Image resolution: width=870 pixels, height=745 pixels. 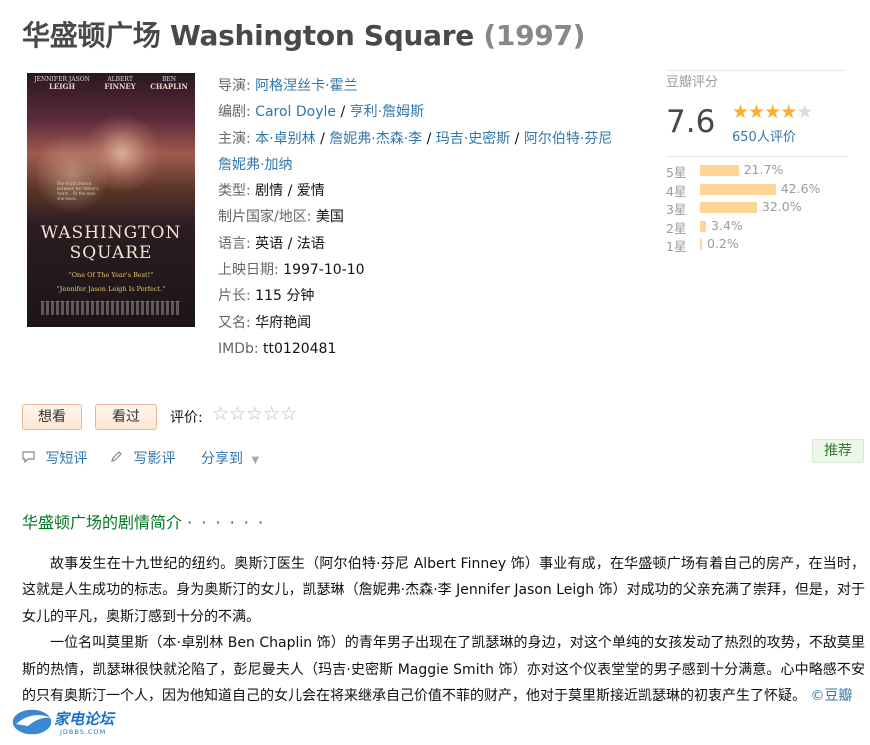 I want to click on info-genre: 类型: 剧情 / 爱情, so click(x=271, y=191).